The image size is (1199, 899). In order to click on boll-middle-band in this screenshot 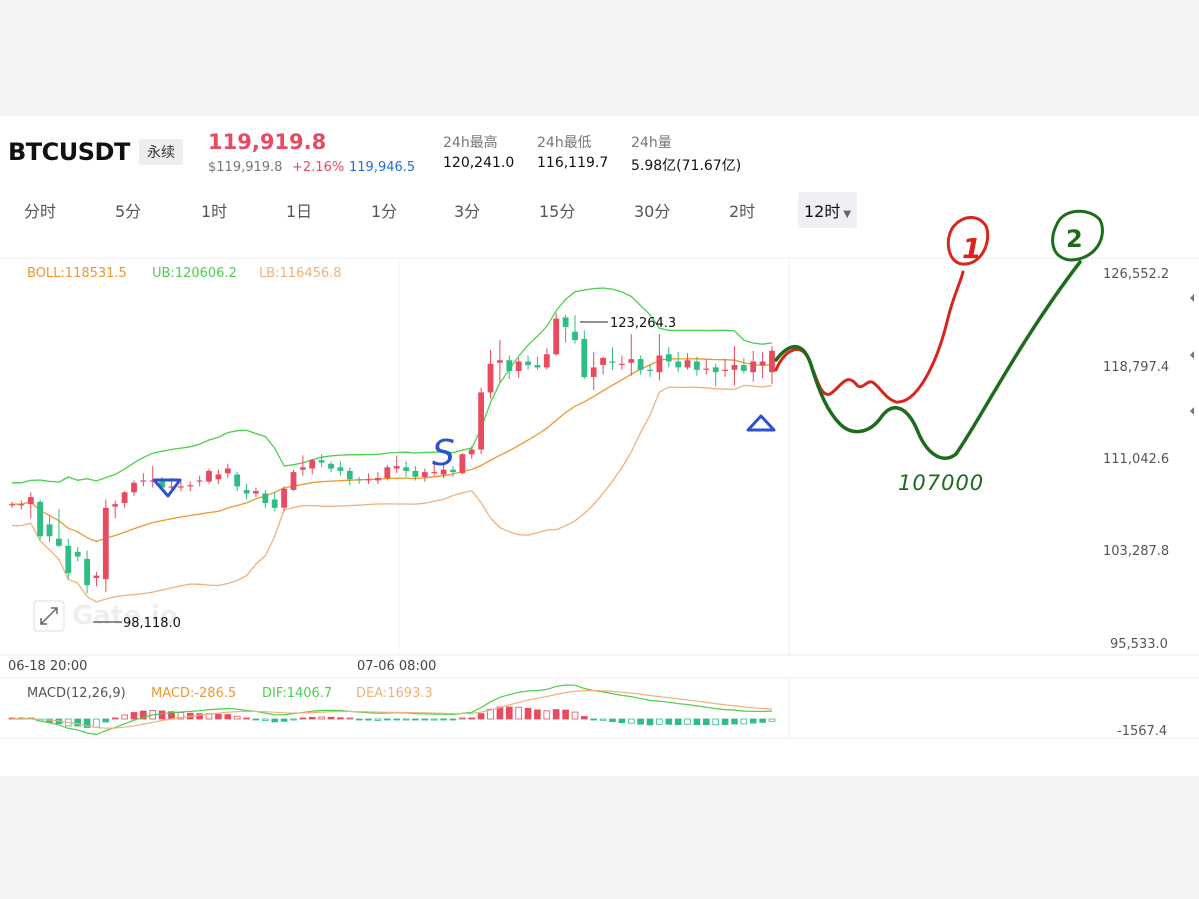, I will do `click(392, 450)`.